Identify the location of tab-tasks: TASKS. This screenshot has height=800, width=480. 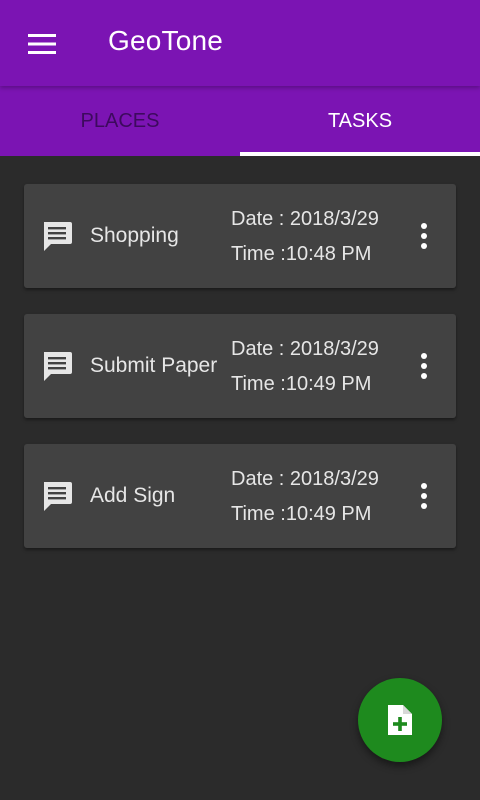
(360, 121).